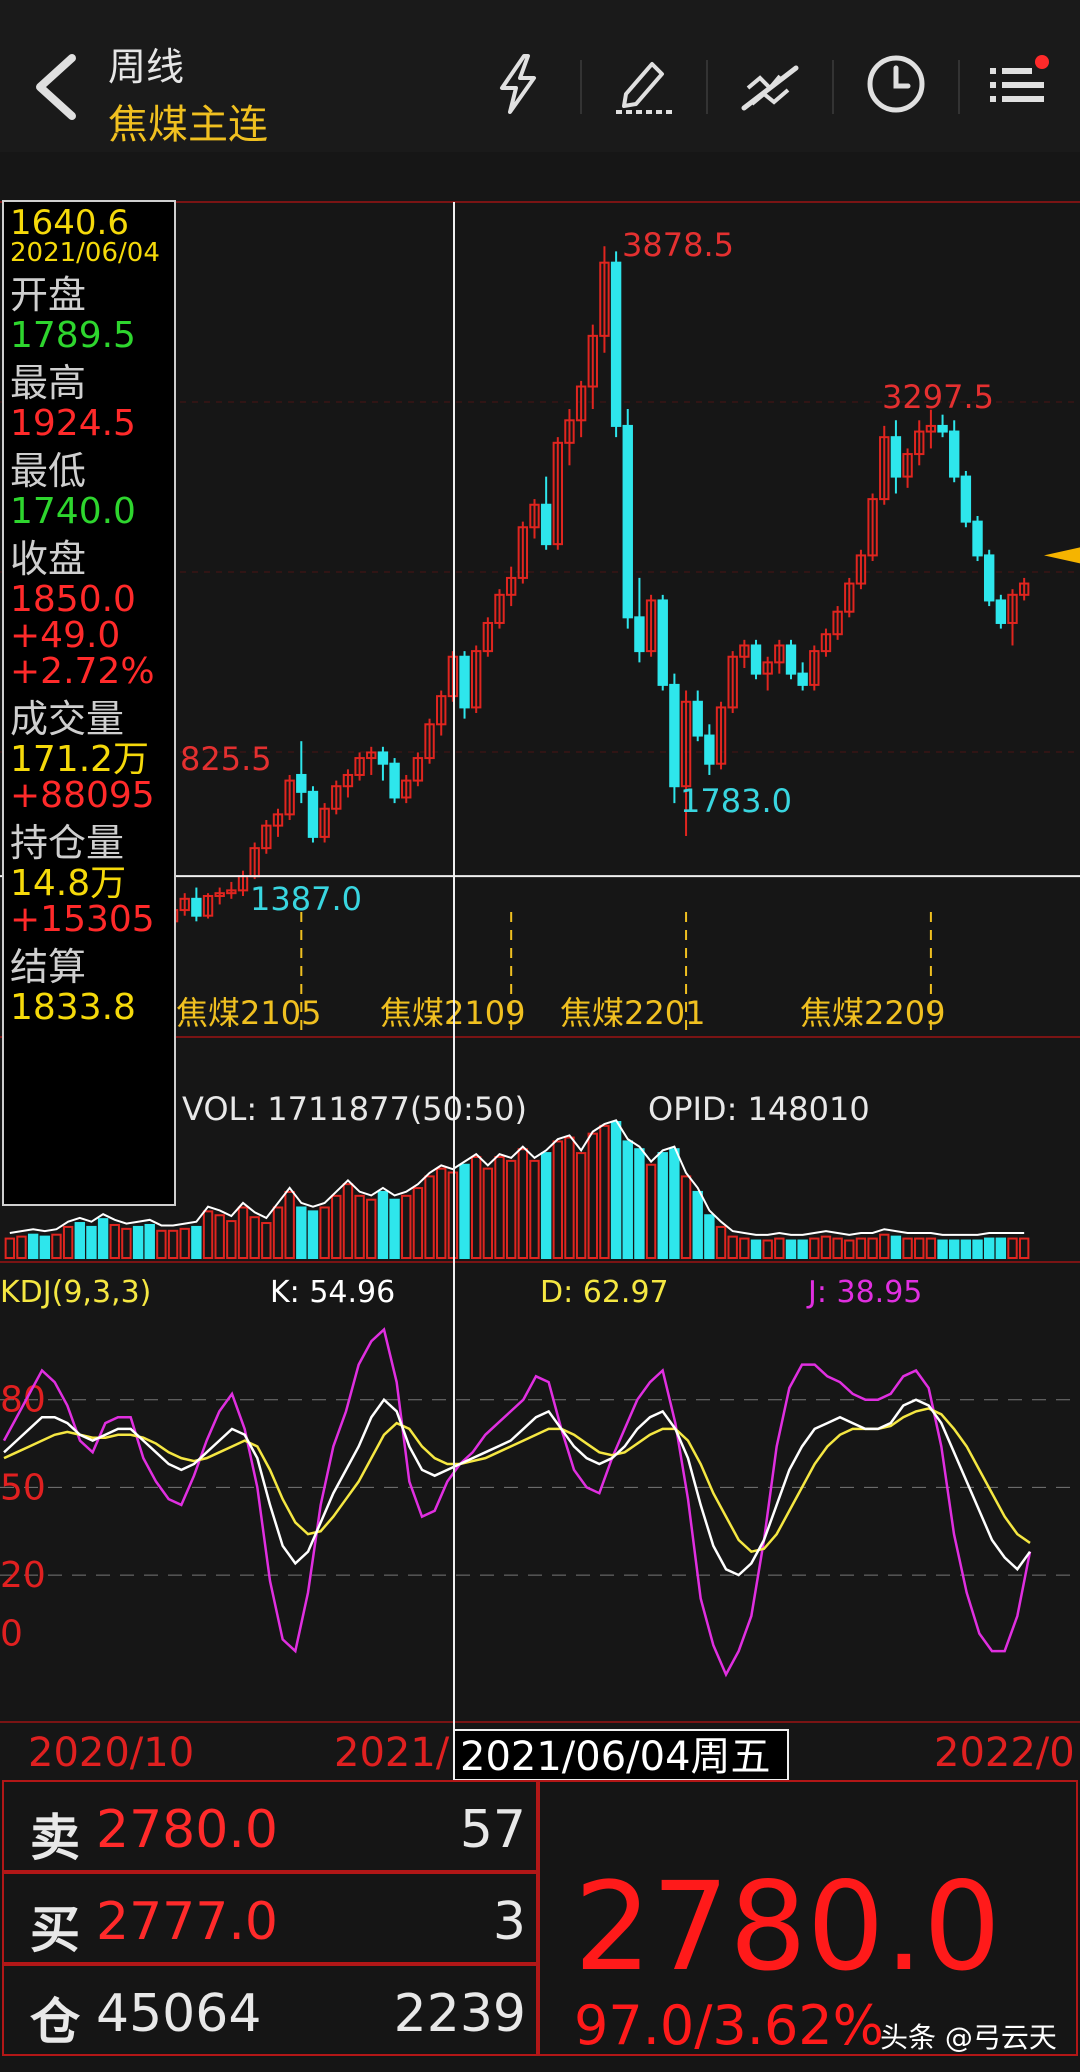 The width and height of the screenshot is (1080, 2072). What do you see at coordinates (48, 559) in the screenshot?
I see `close-label: 收盘` at bounding box center [48, 559].